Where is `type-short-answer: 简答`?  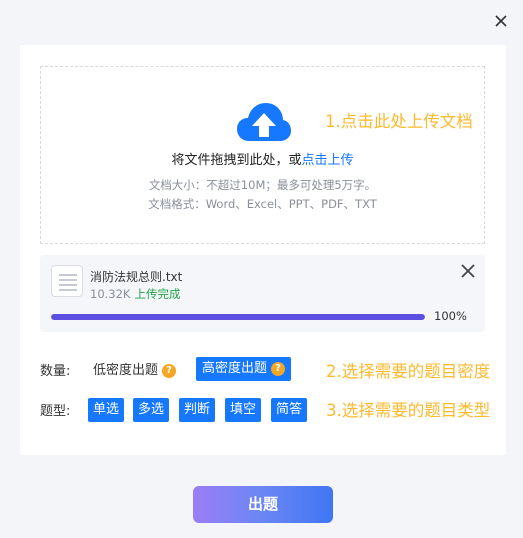
type-short-answer: 简答 is located at coordinates (289, 410).